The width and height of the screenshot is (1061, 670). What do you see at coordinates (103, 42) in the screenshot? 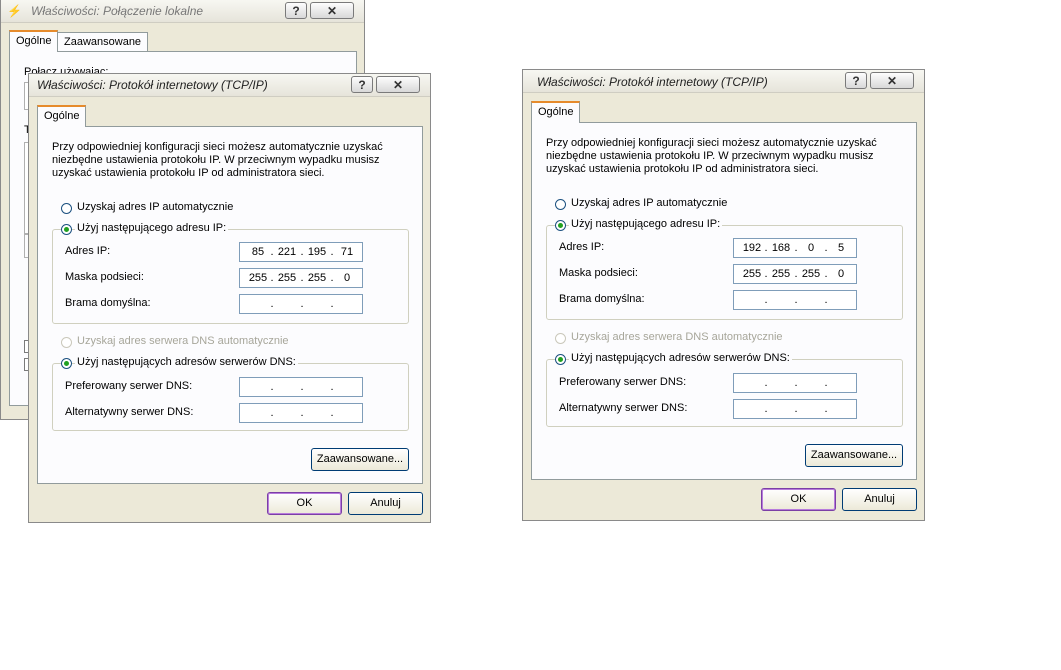
I see `tab-advanced: Zaawansowane` at bounding box center [103, 42].